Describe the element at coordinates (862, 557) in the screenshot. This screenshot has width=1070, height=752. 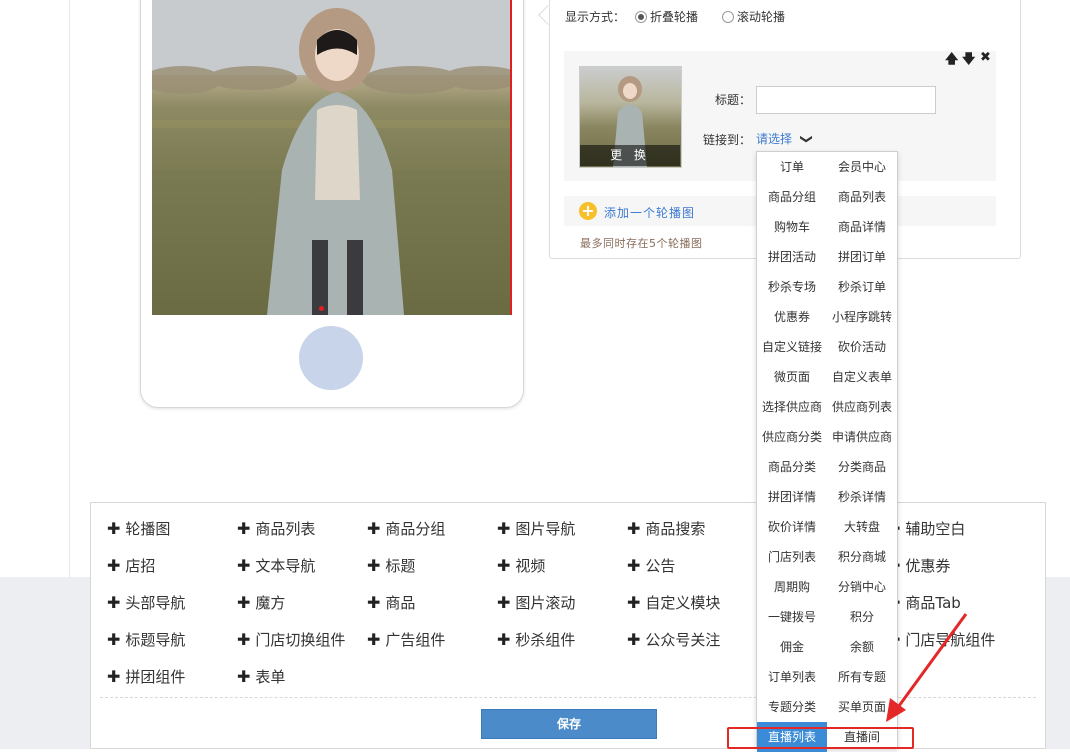
I see `link-option: 积分商城` at that location.